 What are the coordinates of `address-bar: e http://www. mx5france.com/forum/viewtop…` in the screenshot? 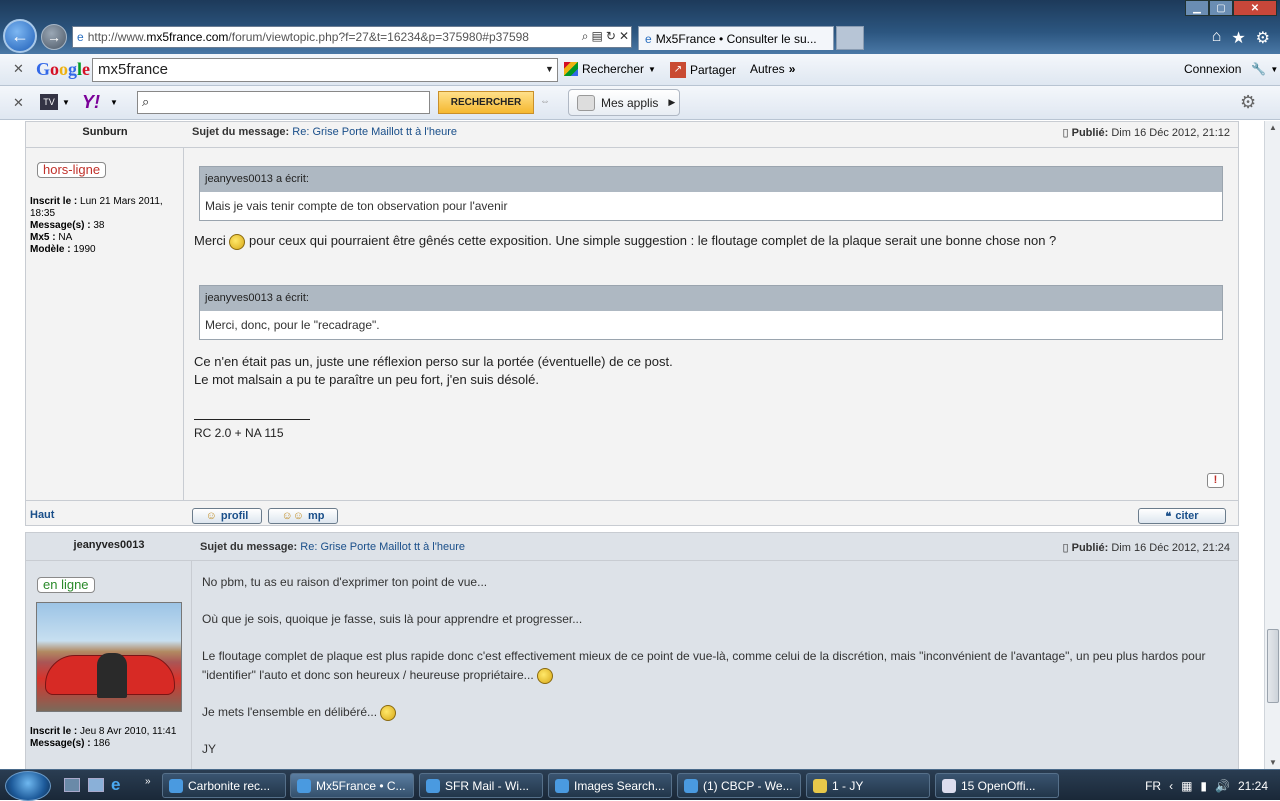 It's located at (352, 37).